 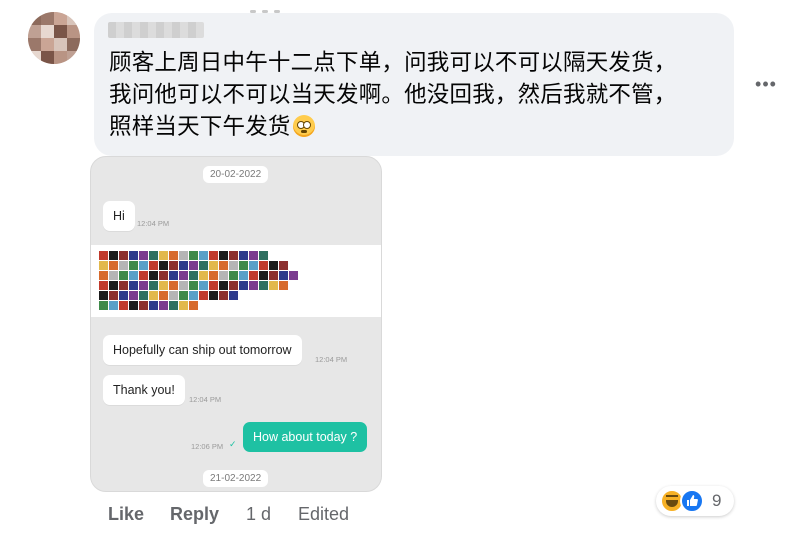 What do you see at coordinates (393, 63) in the screenshot?
I see `comment-line-1: 顾客上周日中午十二点下单，问我可以不可以隔天发货，` at bounding box center [393, 63].